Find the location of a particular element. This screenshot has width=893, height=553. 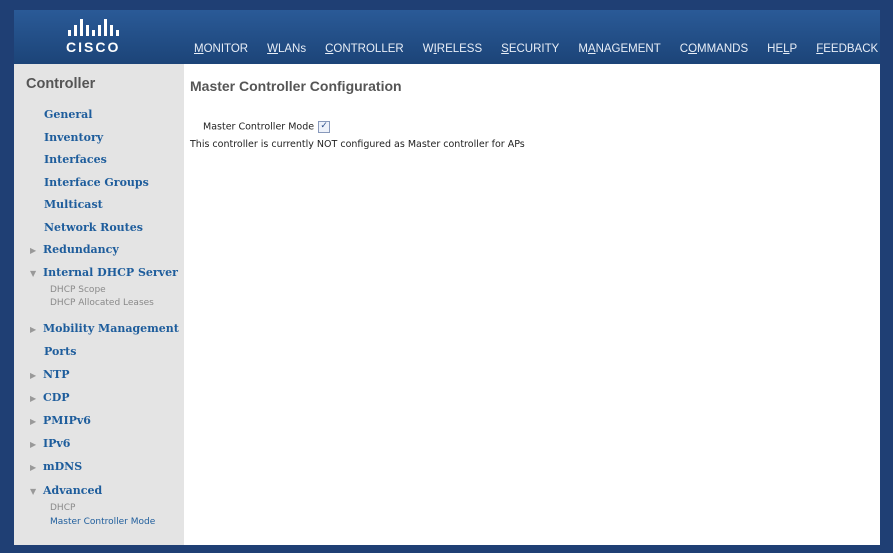

sidebar-item-network-routes: Network Routes is located at coordinates (93, 227).